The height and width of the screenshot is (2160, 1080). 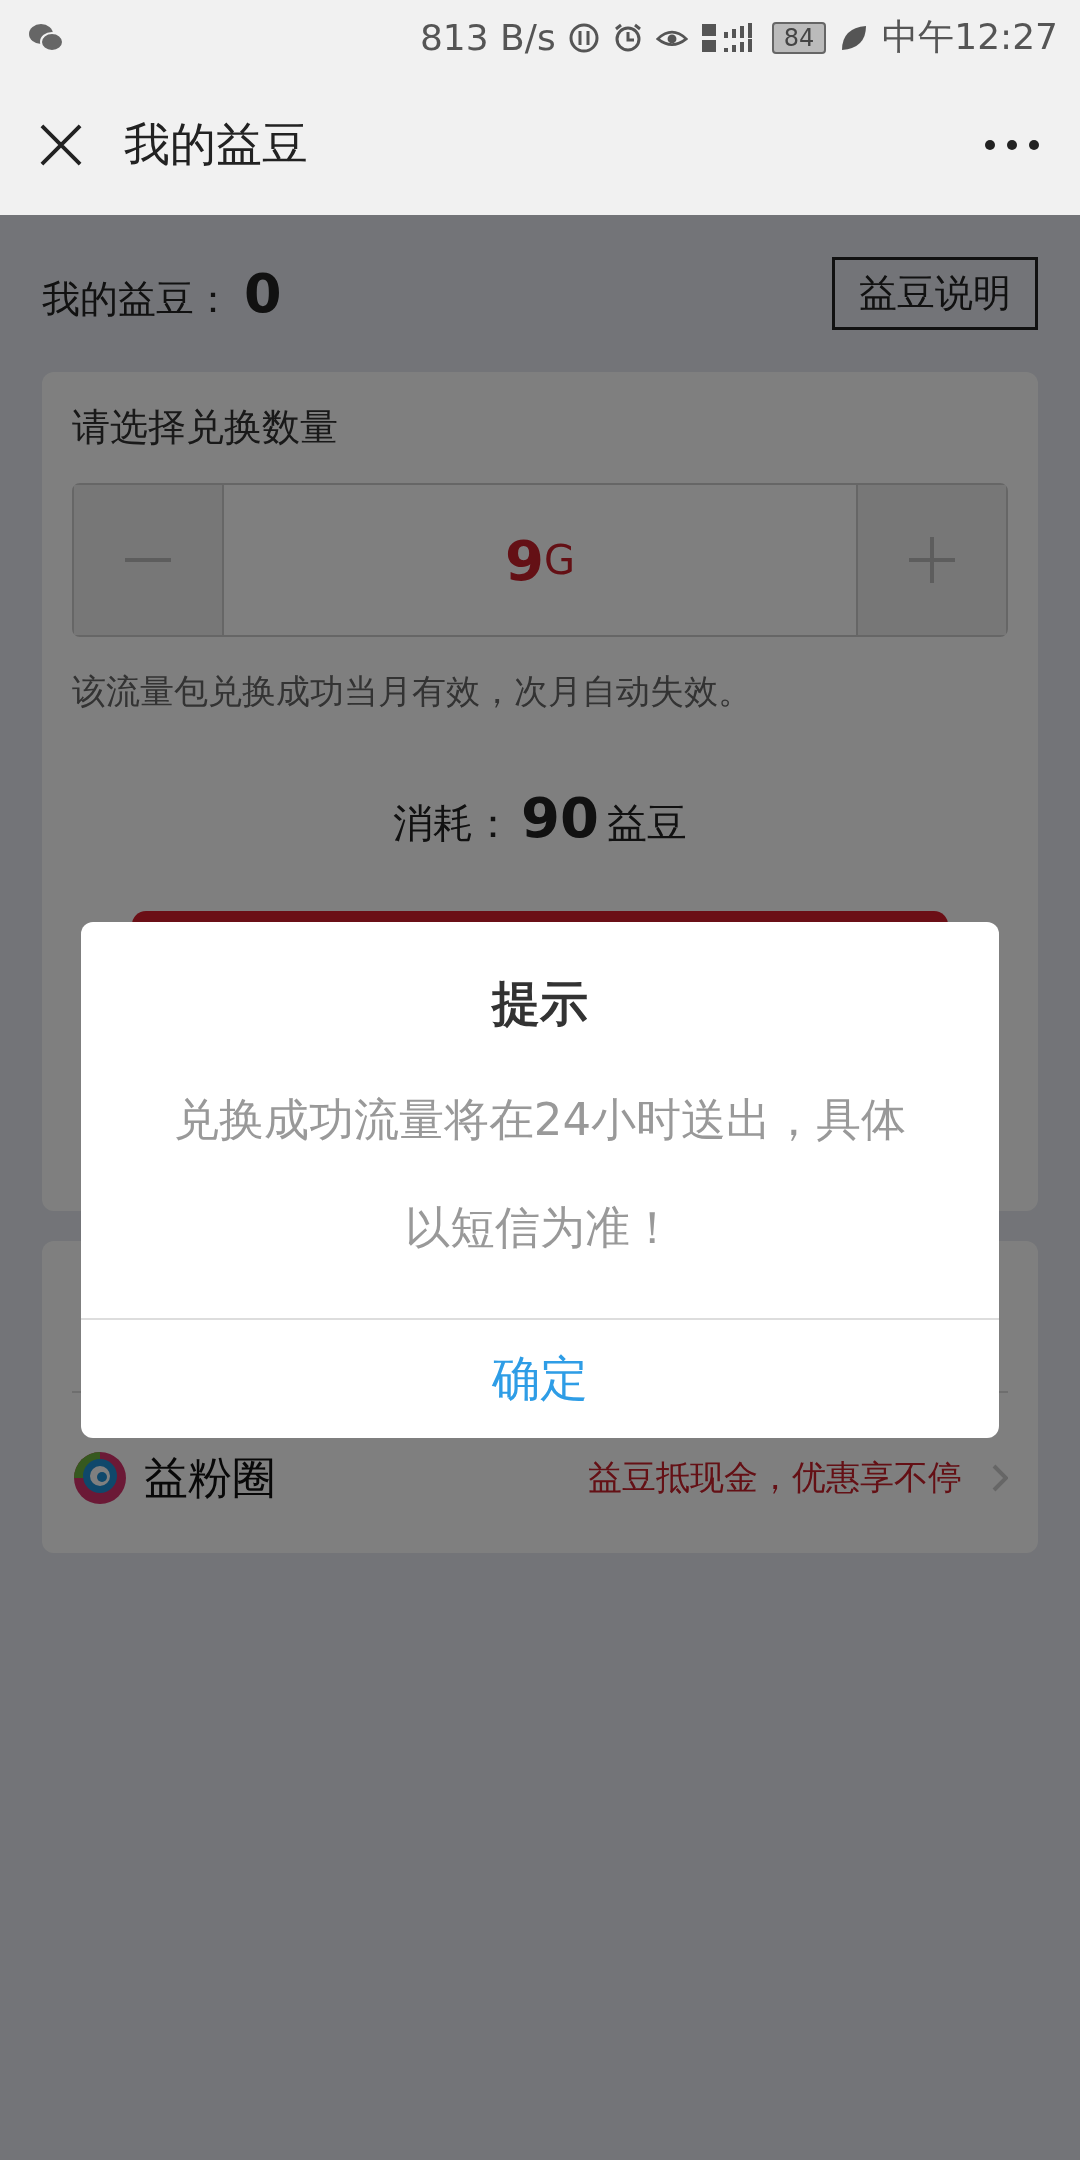 I want to click on chevron-icon, so click(x=1000, y=1478).